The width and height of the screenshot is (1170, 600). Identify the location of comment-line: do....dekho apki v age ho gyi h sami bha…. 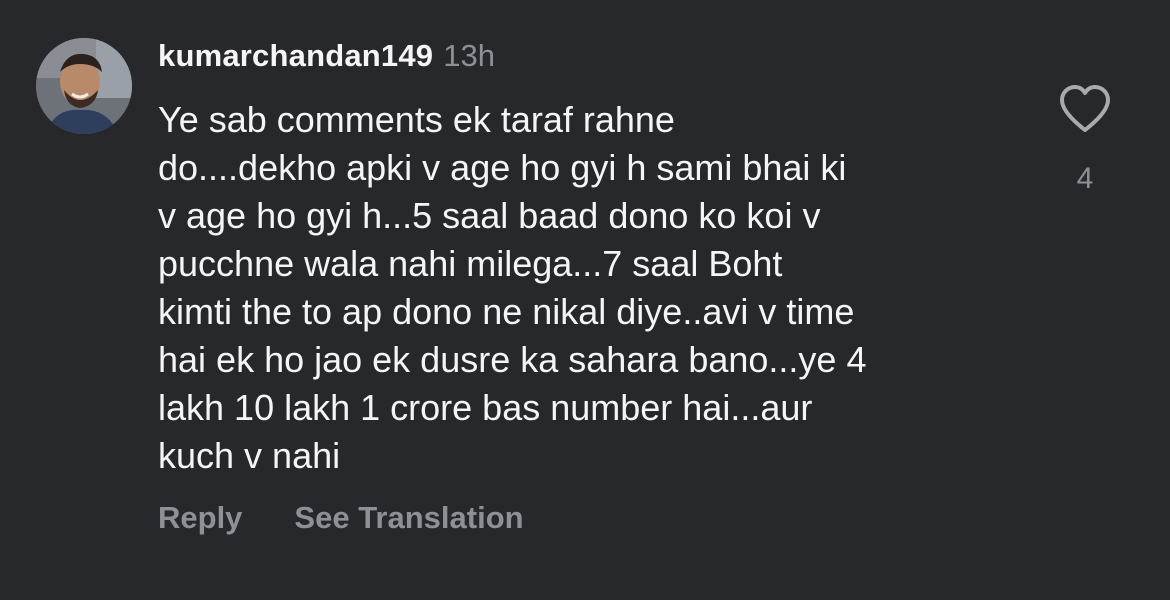
(502, 167).